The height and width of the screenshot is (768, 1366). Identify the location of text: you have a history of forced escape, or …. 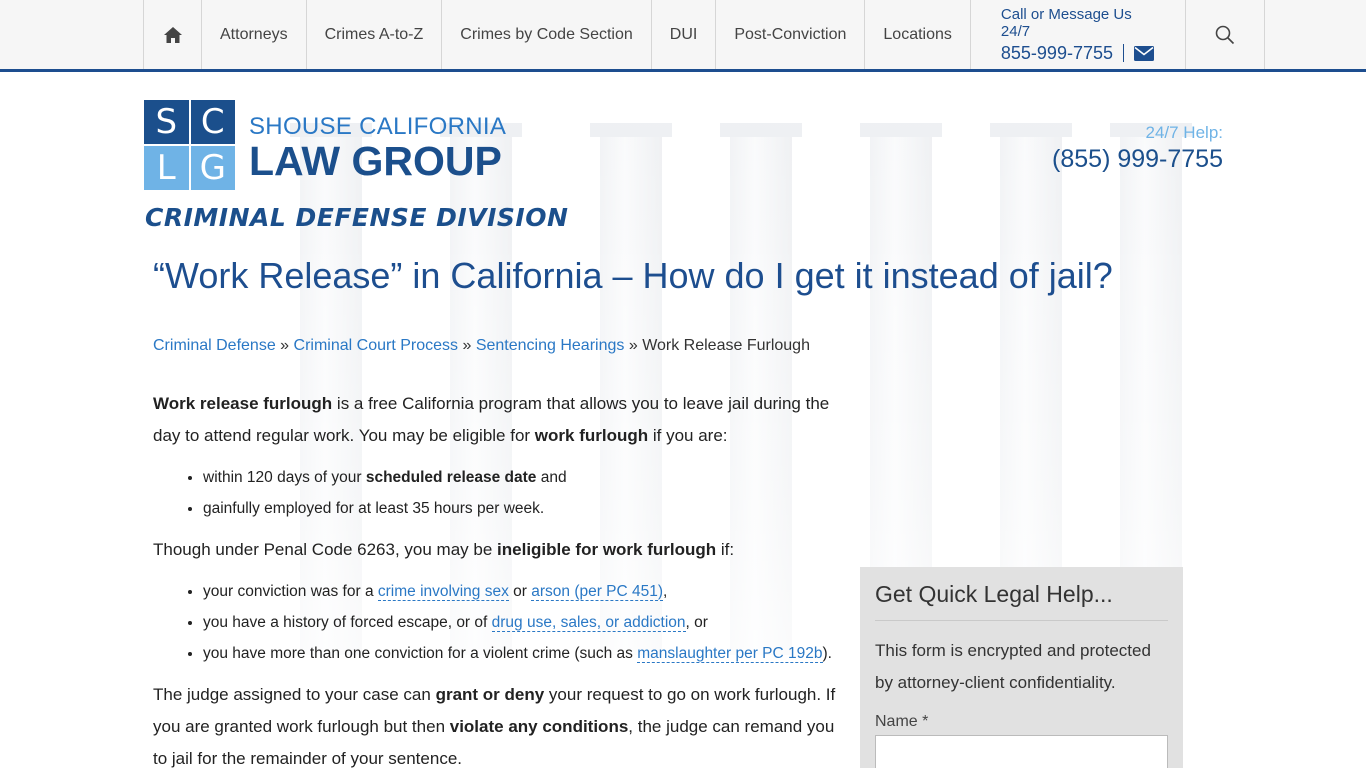
(347, 622).